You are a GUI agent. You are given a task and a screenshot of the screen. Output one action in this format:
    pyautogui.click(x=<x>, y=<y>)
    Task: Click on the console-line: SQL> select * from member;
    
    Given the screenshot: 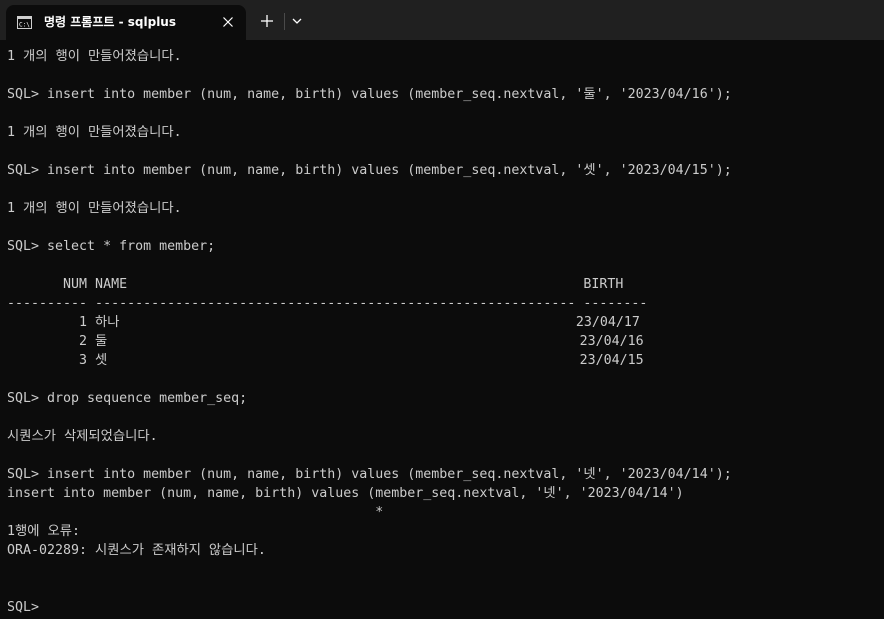 What is the action you would take?
    pyautogui.click(x=111, y=246)
    